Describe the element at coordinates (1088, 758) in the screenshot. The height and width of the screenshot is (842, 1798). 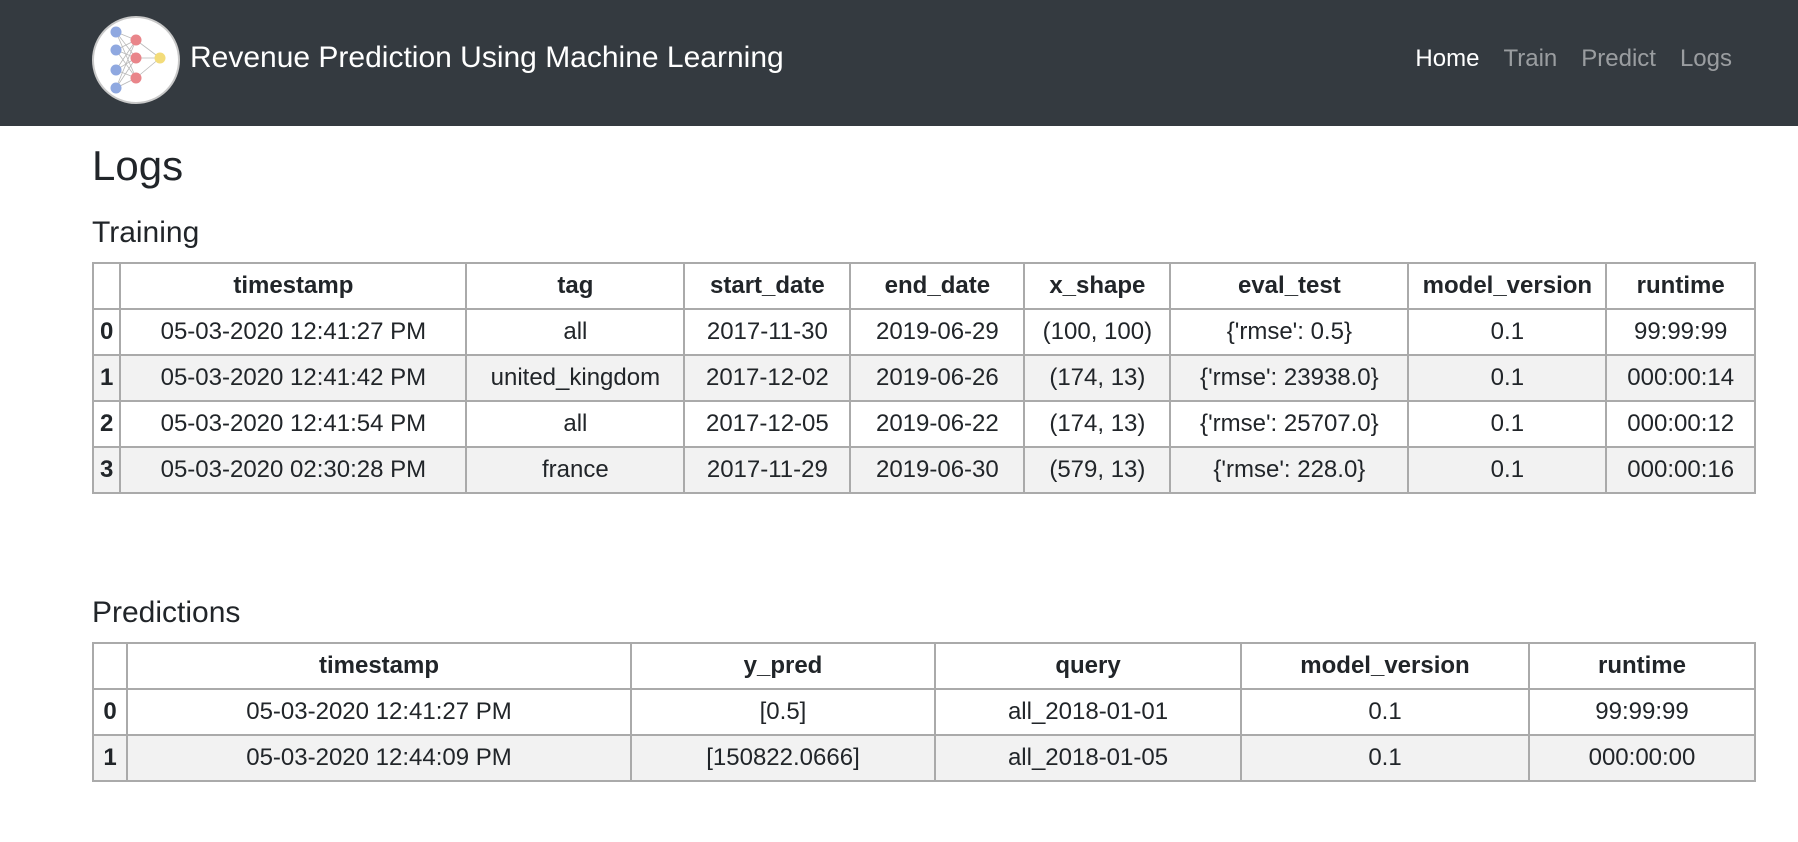
I see `table-cell: all_2018-01-05` at that location.